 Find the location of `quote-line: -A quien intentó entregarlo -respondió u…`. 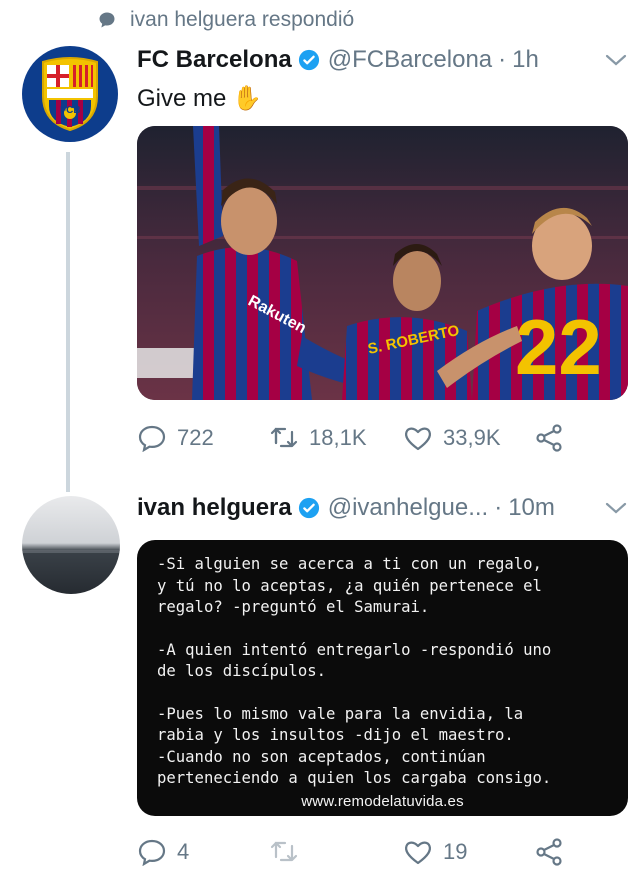

quote-line: -A quien intentó entregarlo -respondió u… is located at coordinates (354, 649).